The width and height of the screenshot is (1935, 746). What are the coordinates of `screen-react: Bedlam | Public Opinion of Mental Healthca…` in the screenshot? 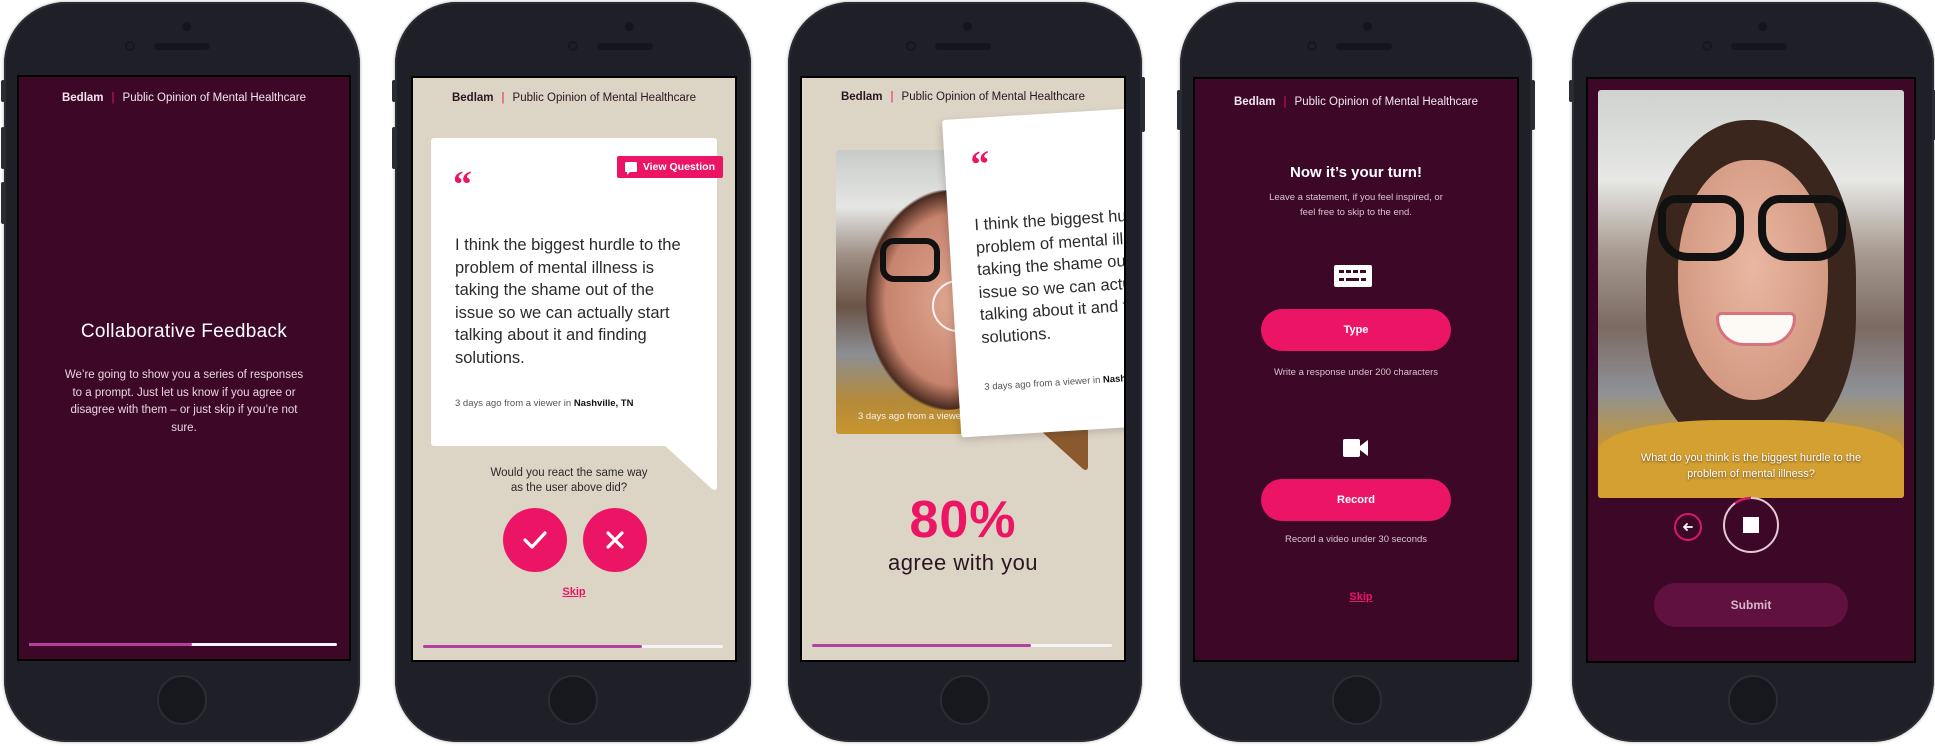 It's located at (574, 369).